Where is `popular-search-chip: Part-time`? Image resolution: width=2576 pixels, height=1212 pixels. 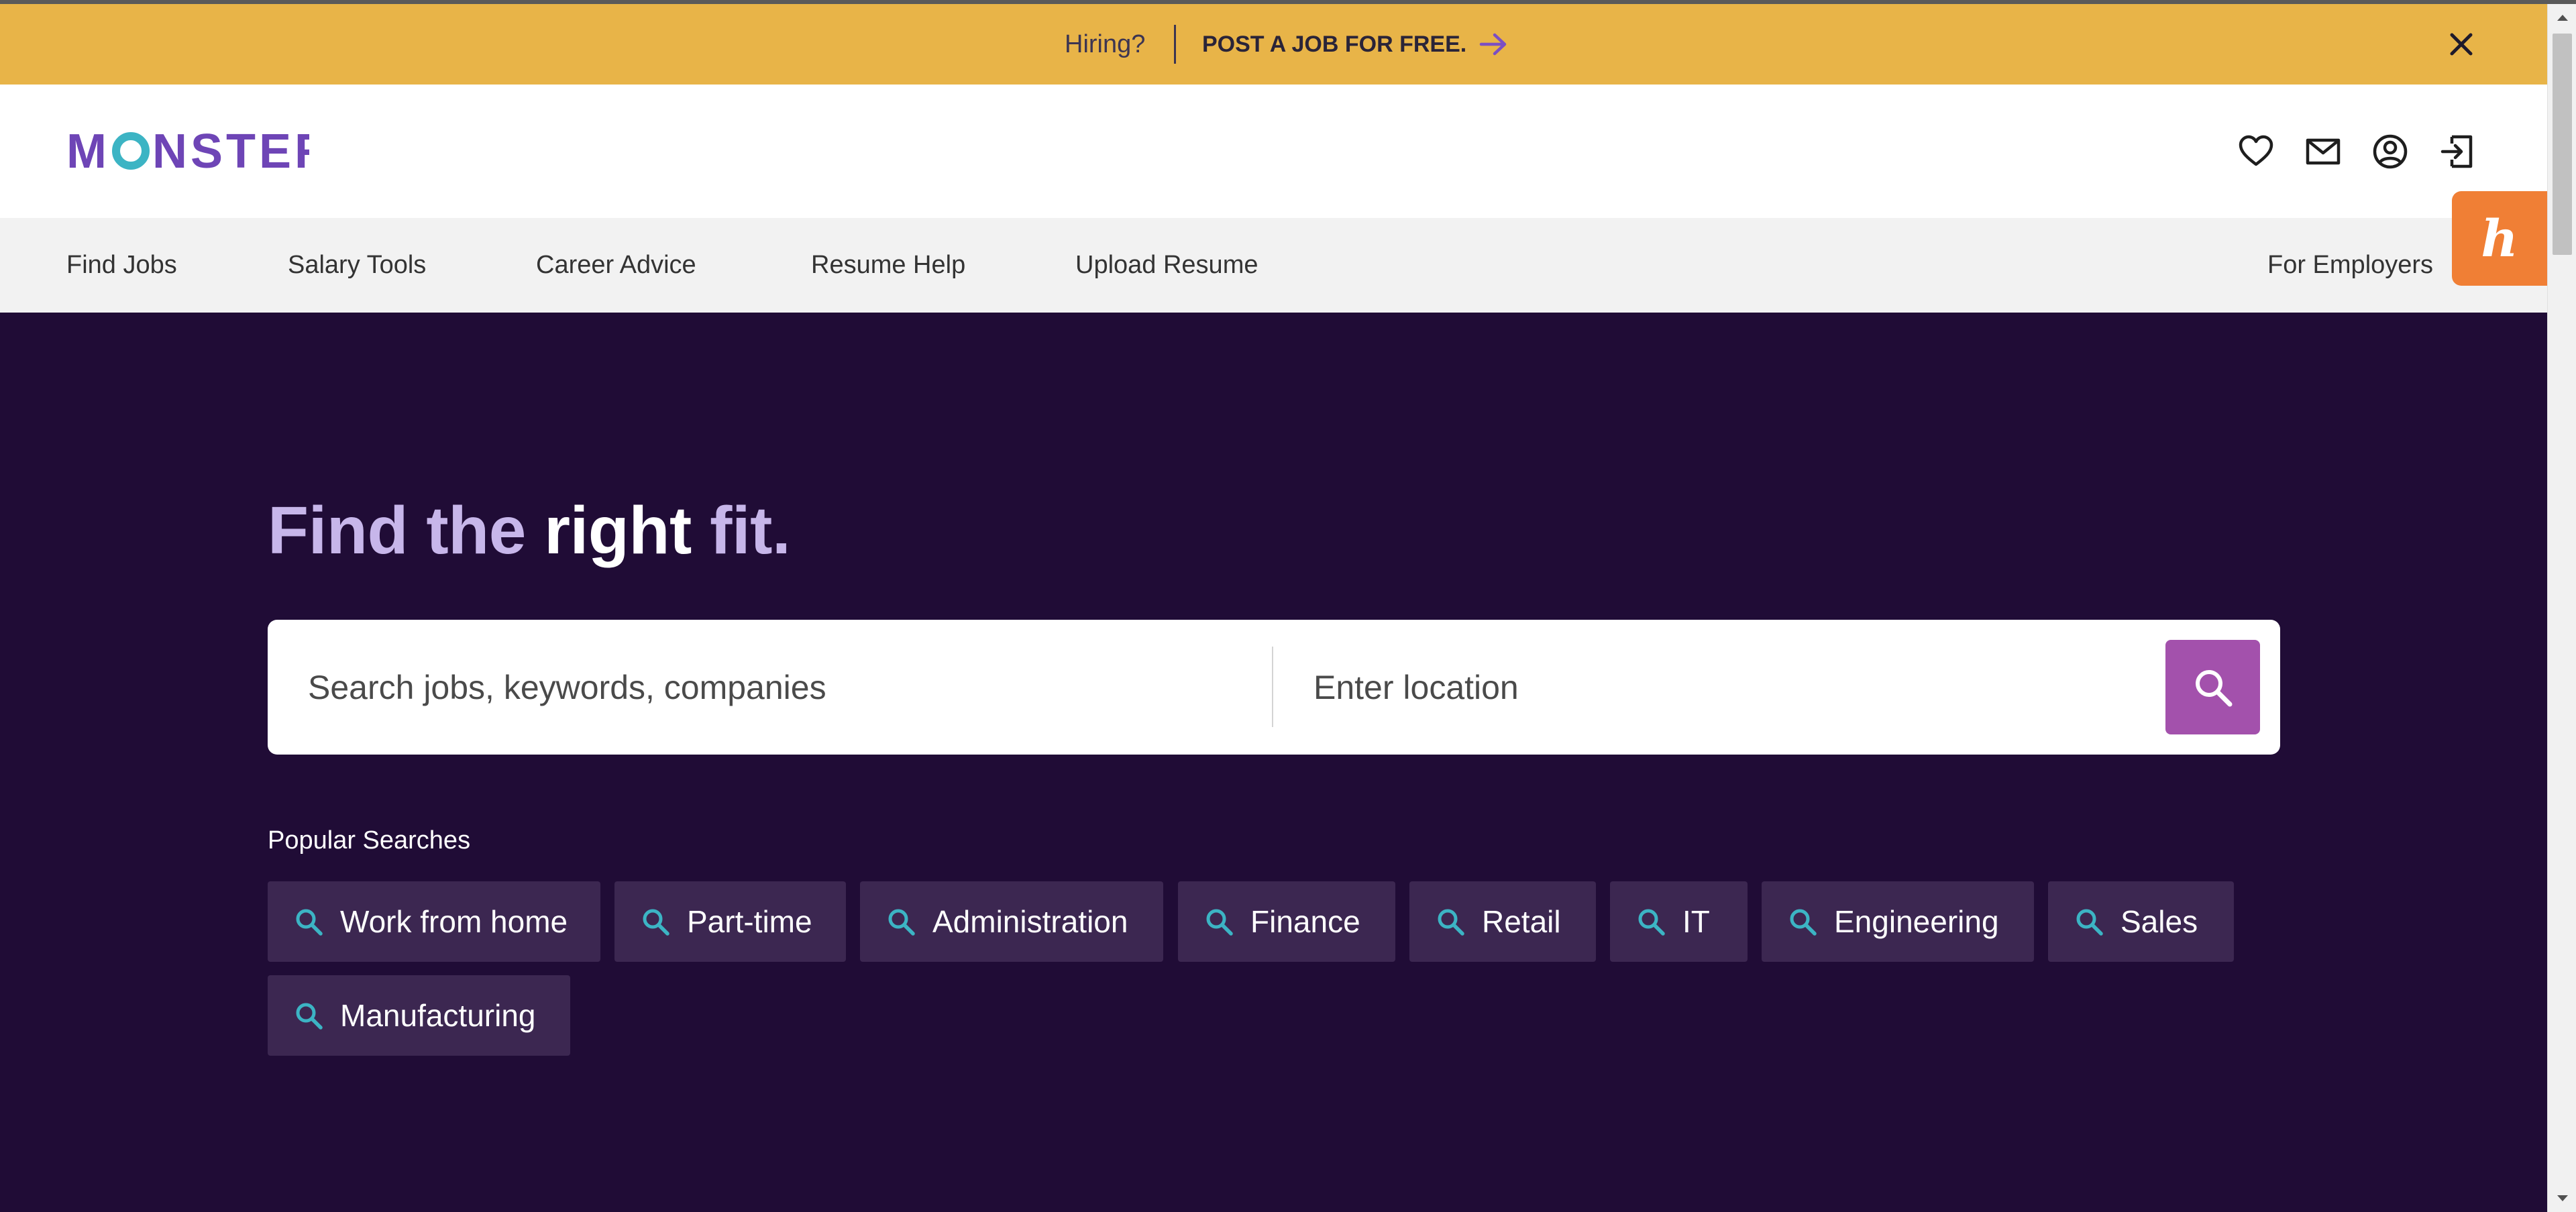
popular-search-chip: Part-time is located at coordinates (730, 921).